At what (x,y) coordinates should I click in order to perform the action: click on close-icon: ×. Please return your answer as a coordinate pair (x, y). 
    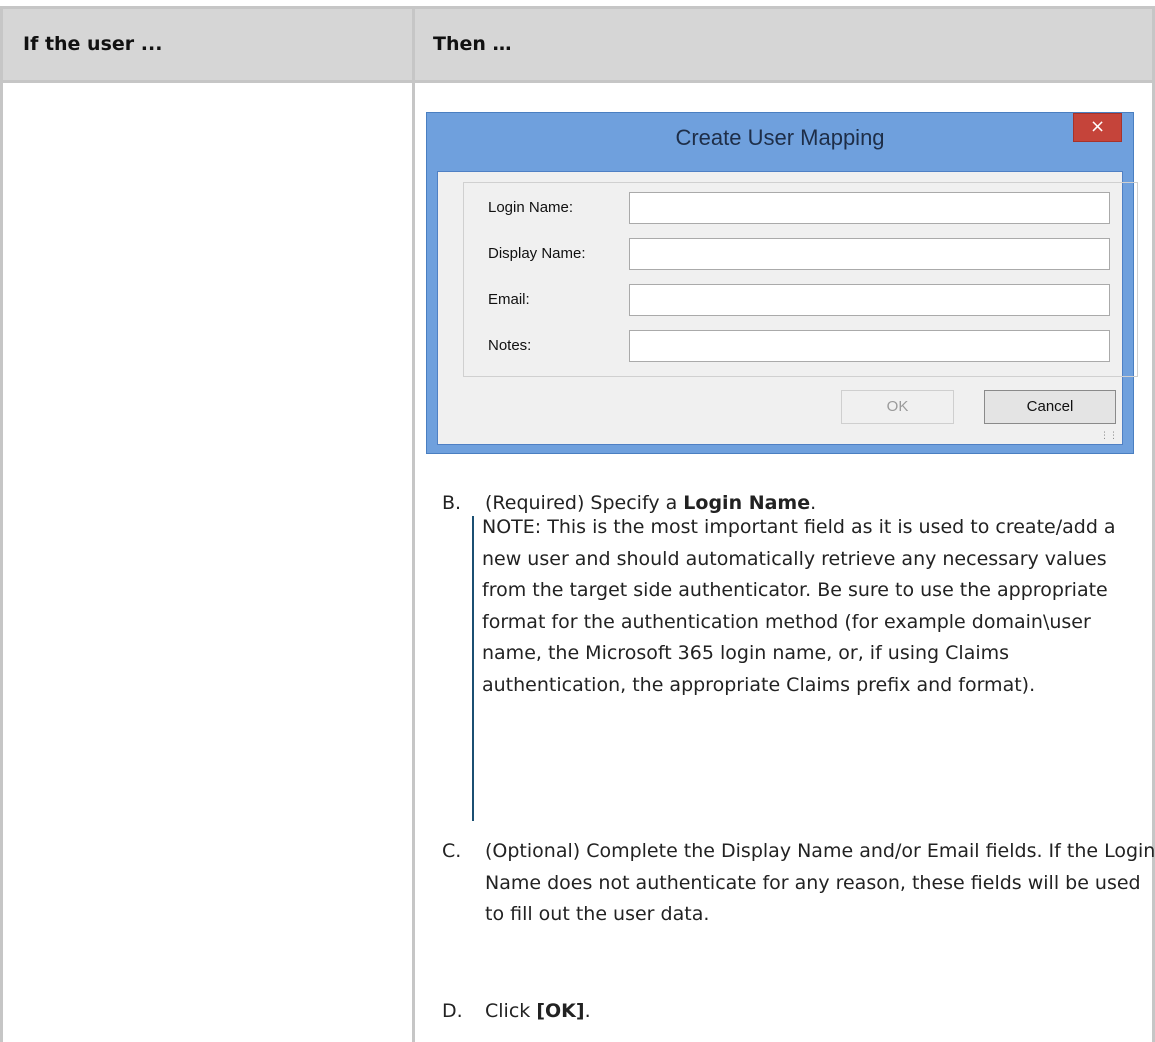
    Looking at the image, I should click on (1097, 126).